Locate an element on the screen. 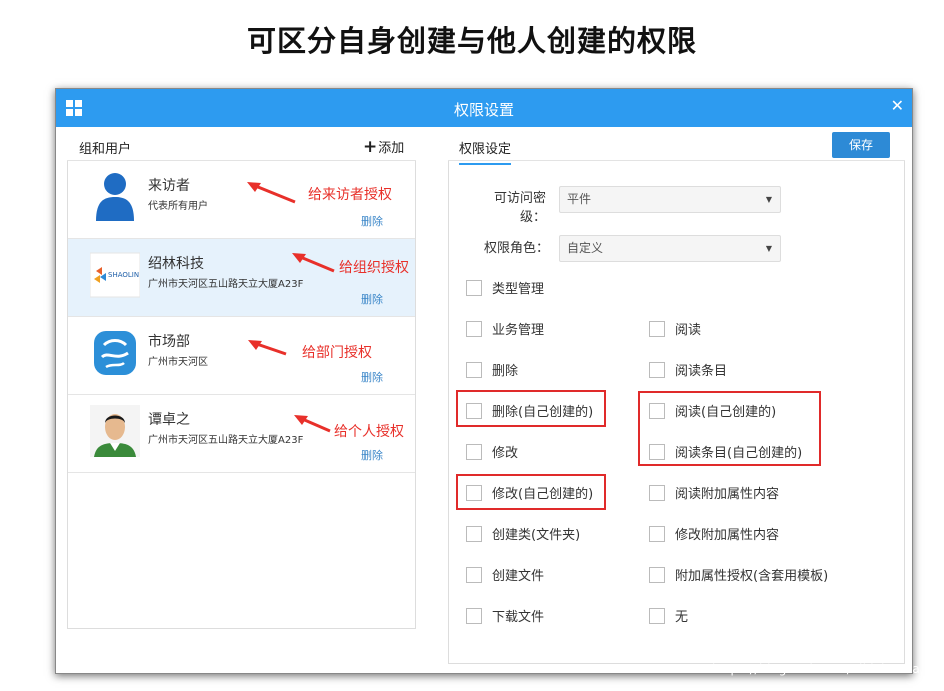 The image size is (944, 691). user-name: 市场部 is located at coordinates (169, 342).